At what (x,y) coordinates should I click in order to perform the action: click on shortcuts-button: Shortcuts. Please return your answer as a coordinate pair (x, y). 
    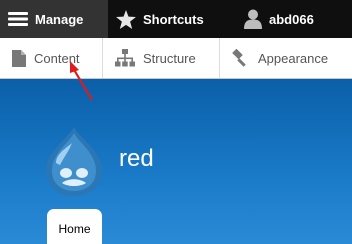
    Looking at the image, I should click on (172, 19).